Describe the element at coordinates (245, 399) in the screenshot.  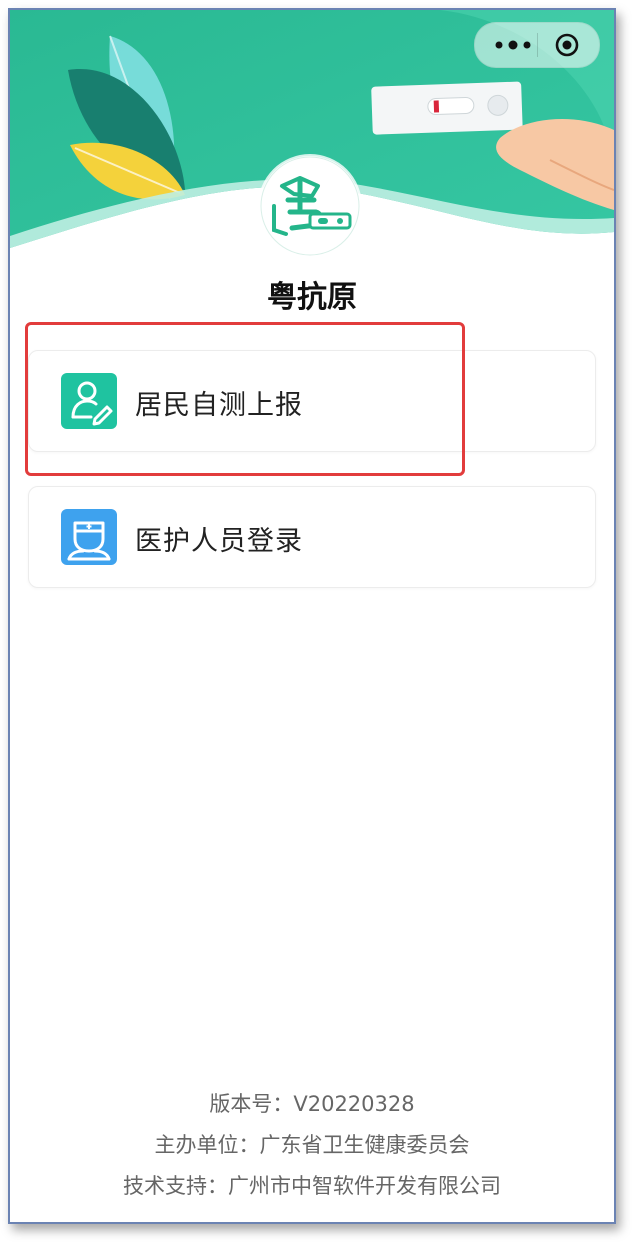
I see `highlight-box` at that location.